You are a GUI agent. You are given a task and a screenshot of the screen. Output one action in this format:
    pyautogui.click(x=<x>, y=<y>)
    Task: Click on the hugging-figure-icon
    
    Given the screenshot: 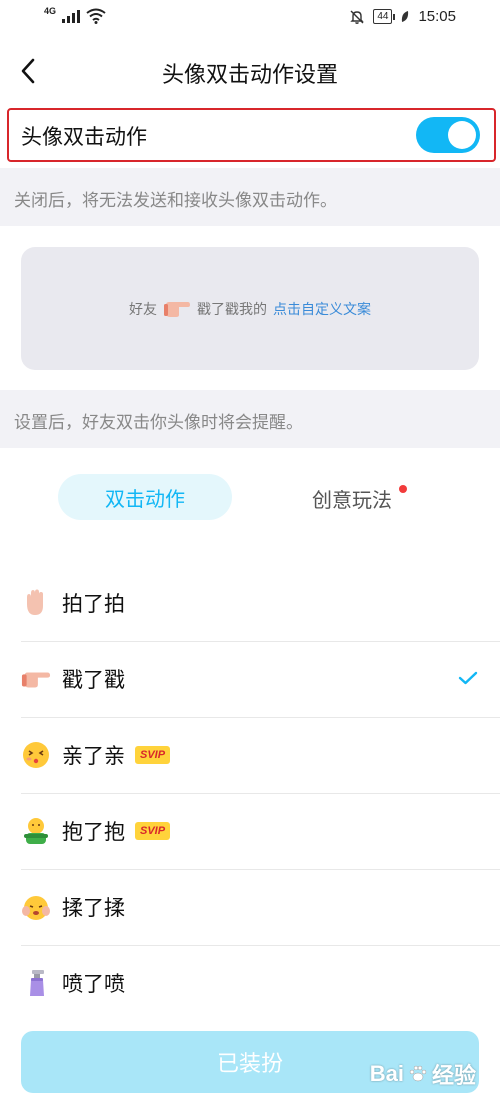 What is the action you would take?
    pyautogui.click(x=36, y=831)
    